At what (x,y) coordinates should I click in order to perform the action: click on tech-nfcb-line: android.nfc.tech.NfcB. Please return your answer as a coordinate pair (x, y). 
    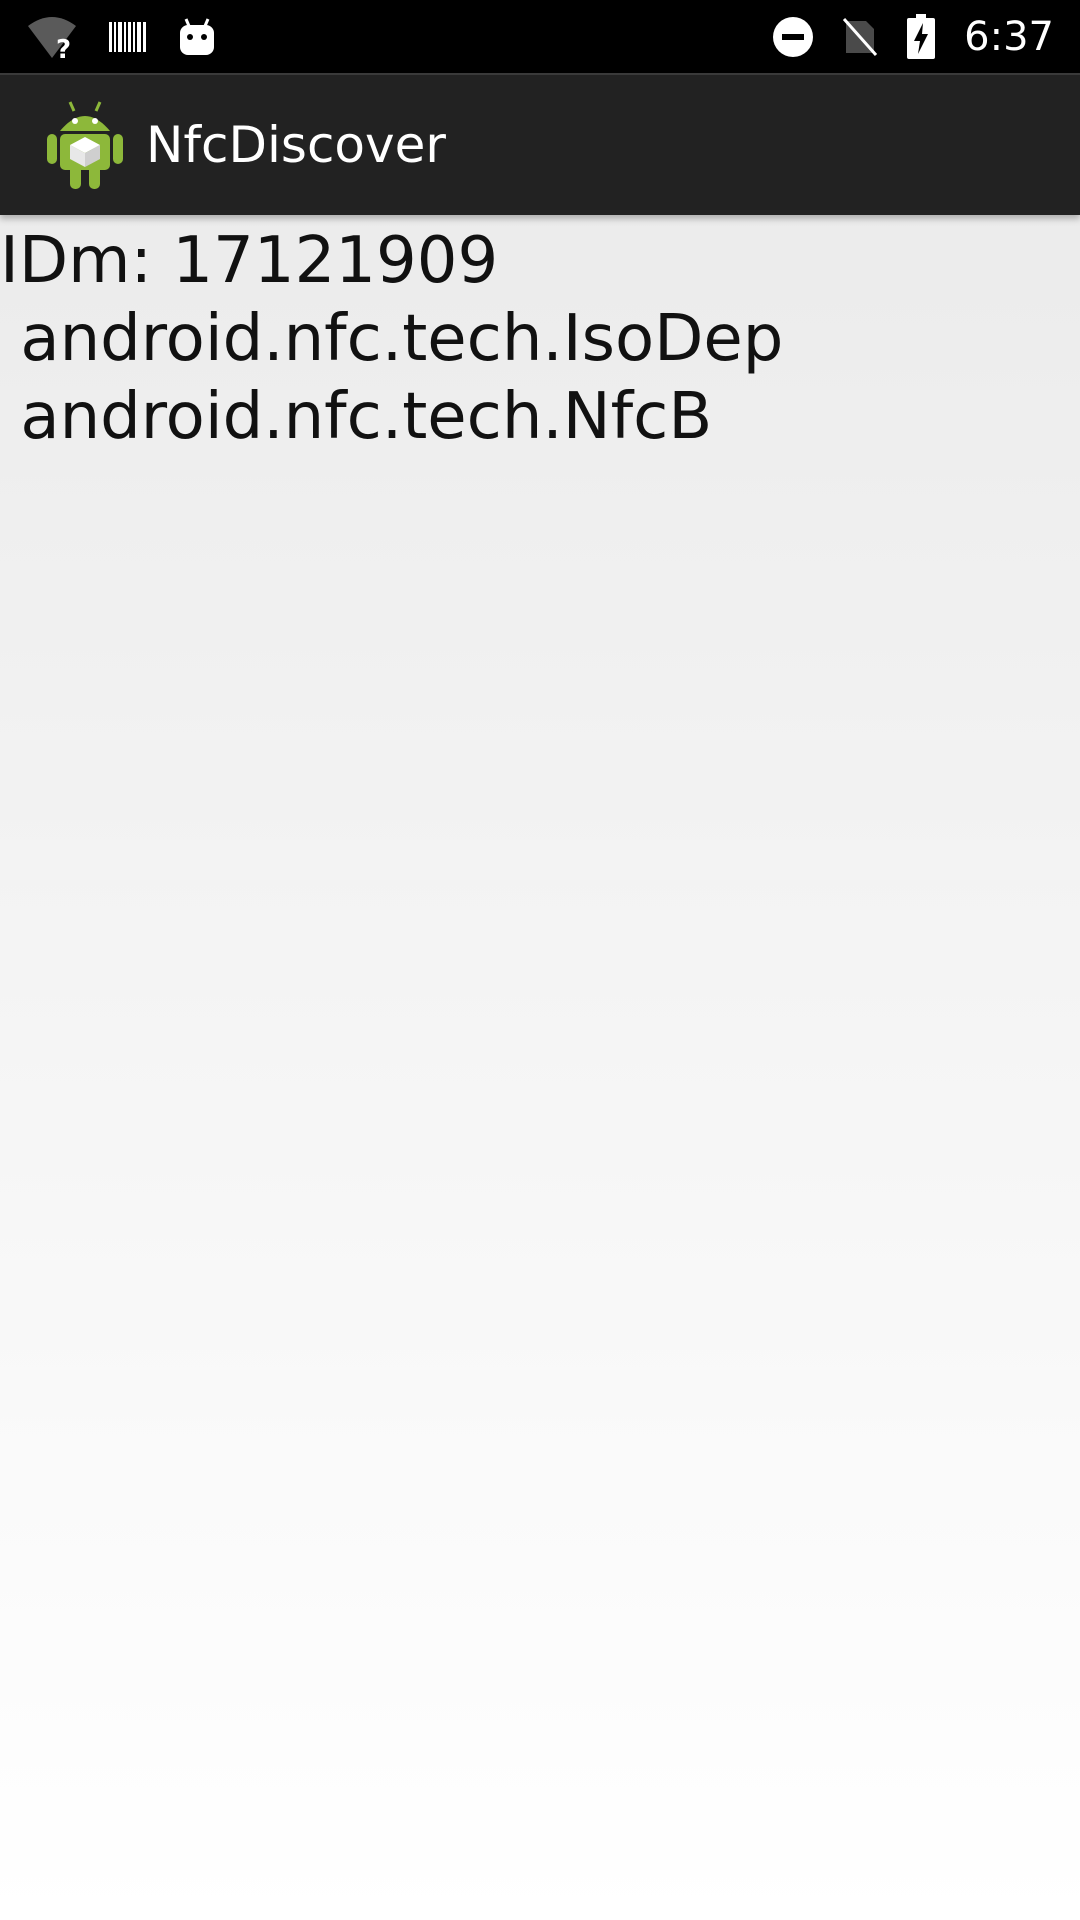
    Looking at the image, I should click on (356, 417).